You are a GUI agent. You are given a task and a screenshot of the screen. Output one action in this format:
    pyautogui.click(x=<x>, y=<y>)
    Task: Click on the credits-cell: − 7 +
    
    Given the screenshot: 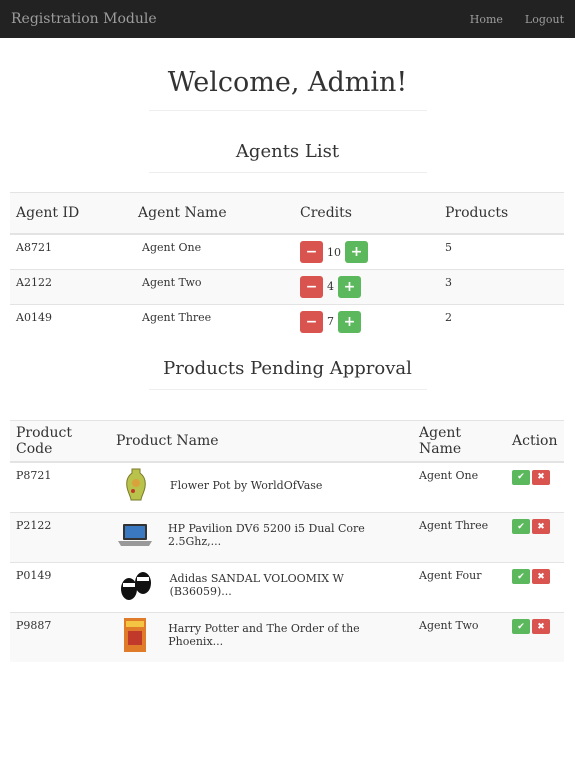 What is the action you would take?
    pyautogui.click(x=366, y=321)
    